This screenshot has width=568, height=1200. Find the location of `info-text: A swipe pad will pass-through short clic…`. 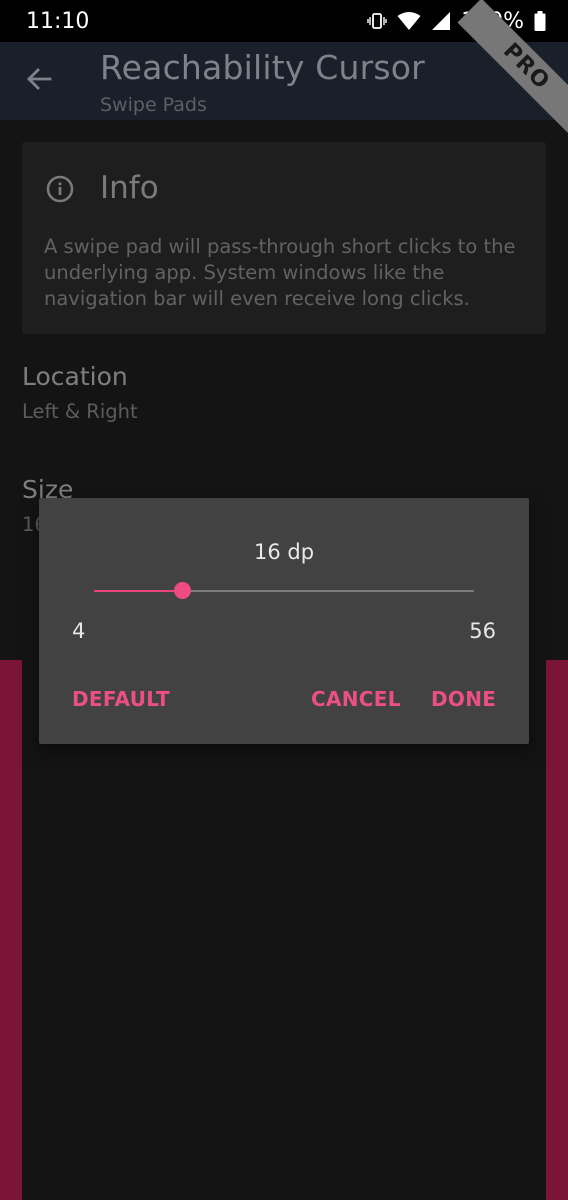

info-text: A swipe pad will pass-through short clic… is located at coordinates (280, 272).